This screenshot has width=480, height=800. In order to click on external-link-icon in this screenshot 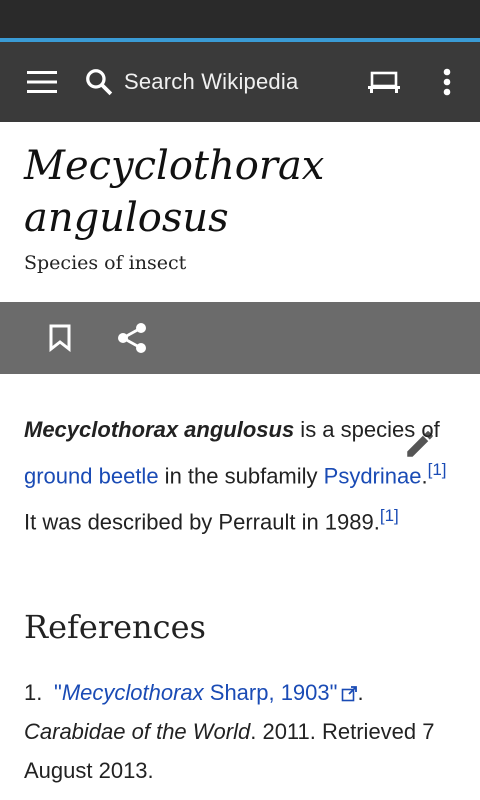, I will do `click(350, 694)`.